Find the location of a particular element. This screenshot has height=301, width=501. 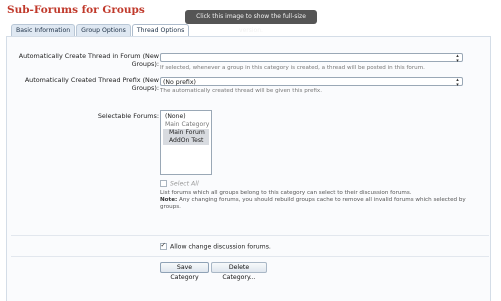

allow-change-label: Allow change discussion forums. is located at coordinates (220, 247).